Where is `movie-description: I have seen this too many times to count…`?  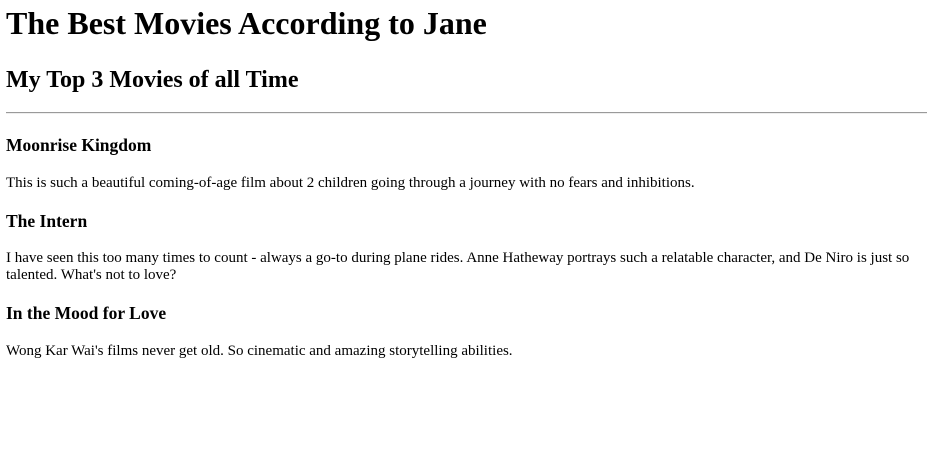 movie-description: I have seen this too many times to count… is located at coordinates (458, 266).